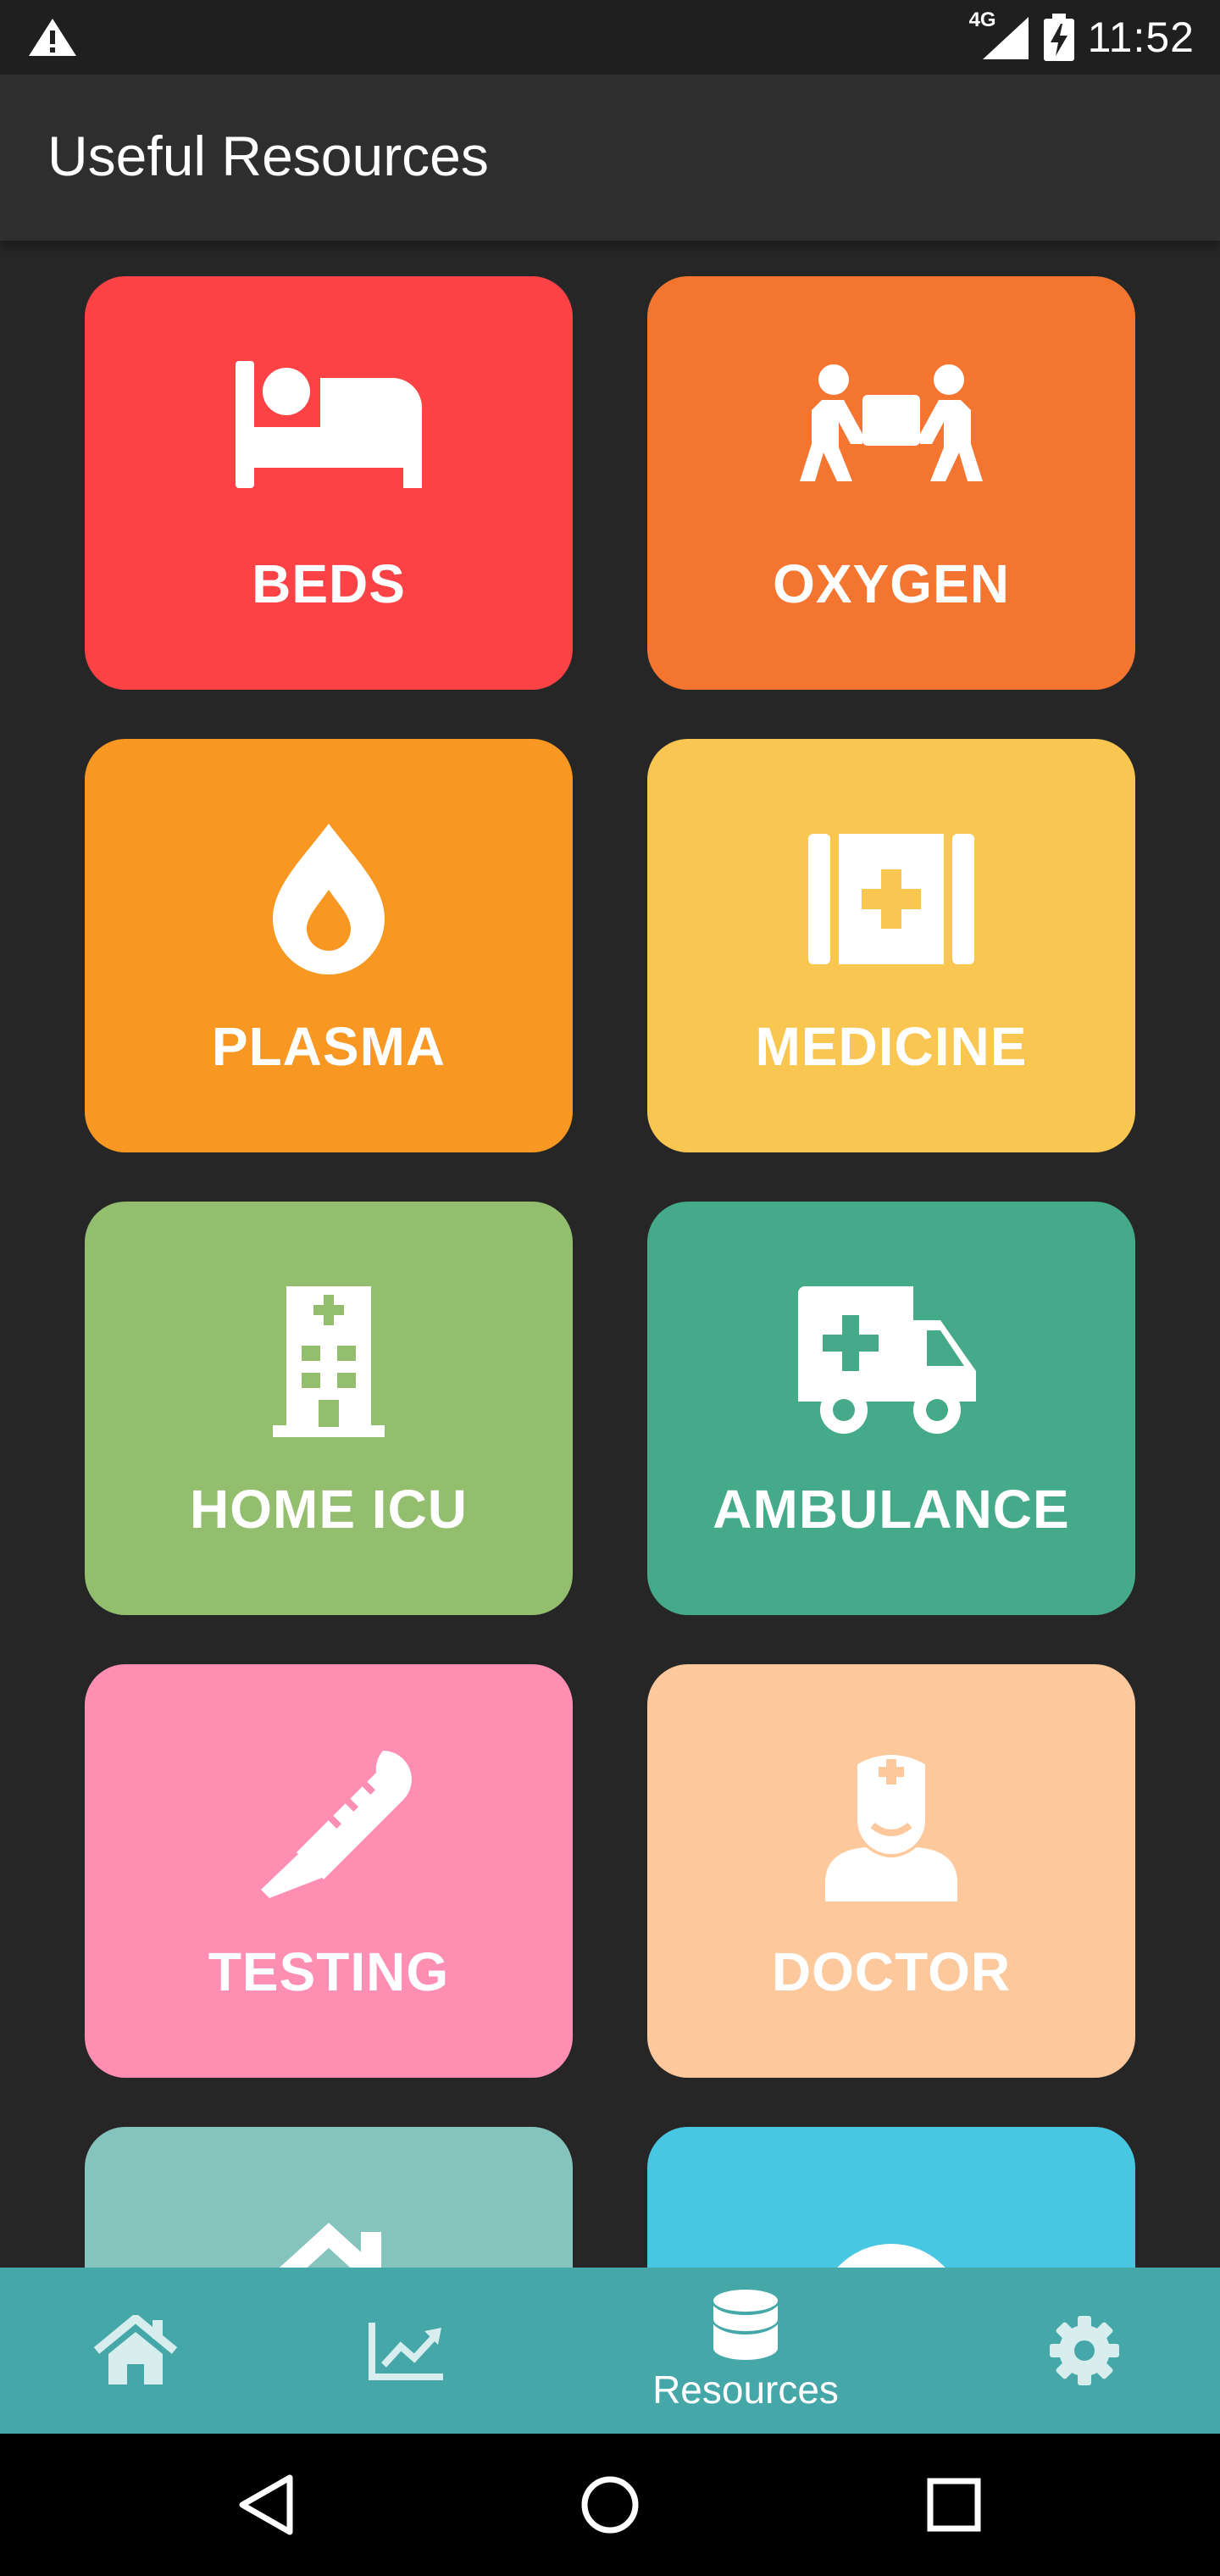 Image resolution: width=1220 pixels, height=2576 pixels. Describe the element at coordinates (891, 1046) in the screenshot. I see `tile-label: MEDICINE` at that location.